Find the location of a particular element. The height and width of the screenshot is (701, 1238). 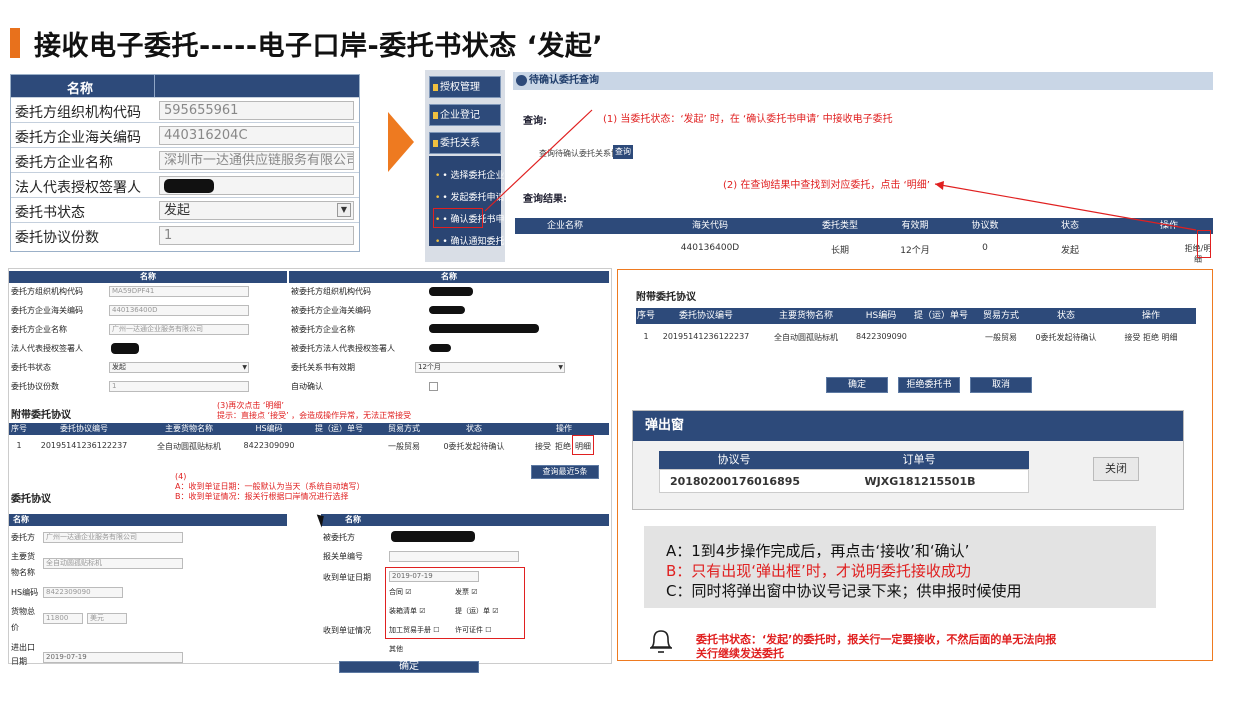

check-label: 合同 ☑ is located at coordinates (400, 592).